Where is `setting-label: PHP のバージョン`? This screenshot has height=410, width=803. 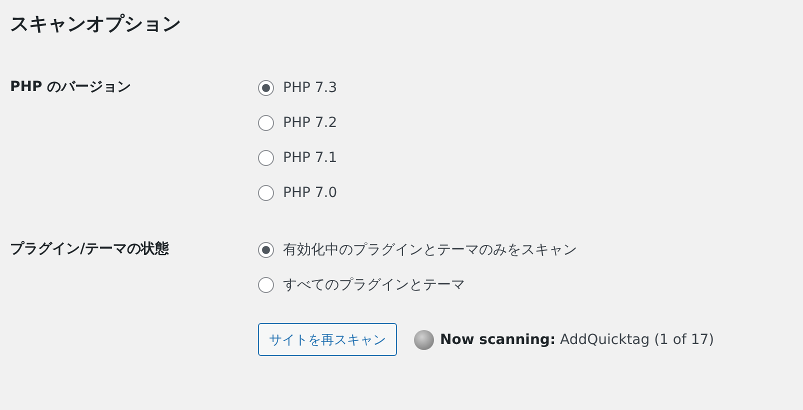 setting-label: PHP のバージョン is located at coordinates (71, 87).